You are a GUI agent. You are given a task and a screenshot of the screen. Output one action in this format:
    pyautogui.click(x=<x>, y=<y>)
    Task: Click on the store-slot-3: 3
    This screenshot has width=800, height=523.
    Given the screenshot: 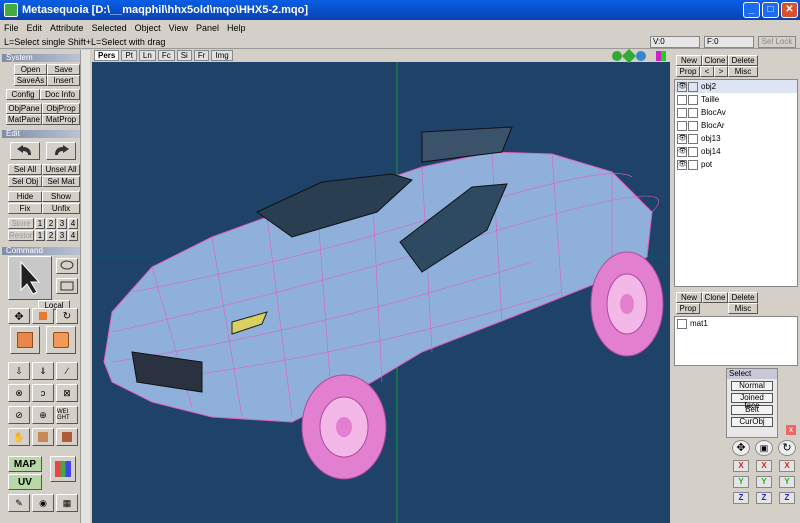 What is the action you would take?
    pyautogui.click(x=62, y=223)
    